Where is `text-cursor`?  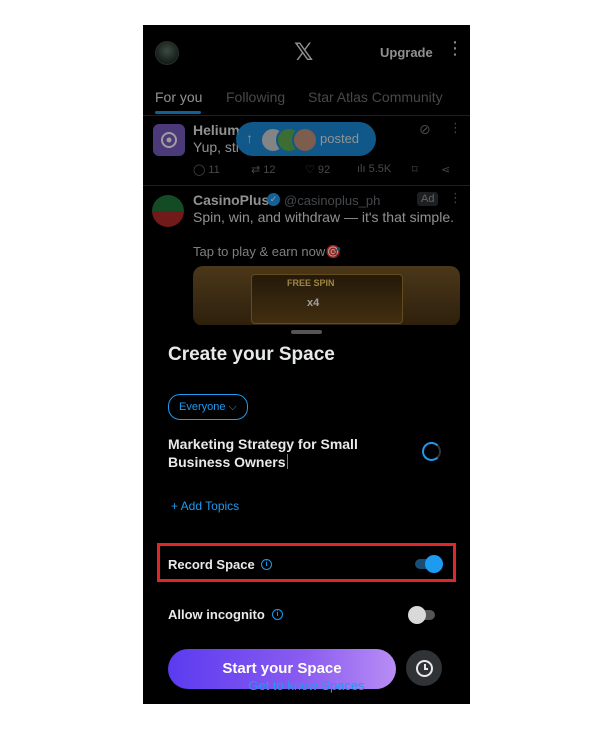
text-cursor is located at coordinates (287, 461).